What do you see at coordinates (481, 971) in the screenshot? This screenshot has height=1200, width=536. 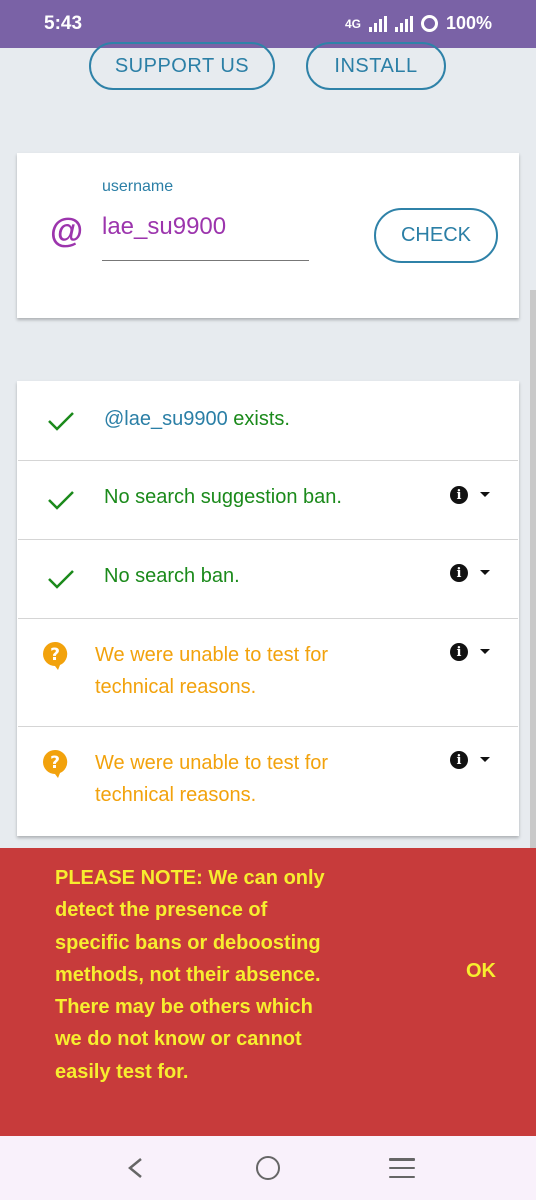 I see `notice-ok-button: OK` at bounding box center [481, 971].